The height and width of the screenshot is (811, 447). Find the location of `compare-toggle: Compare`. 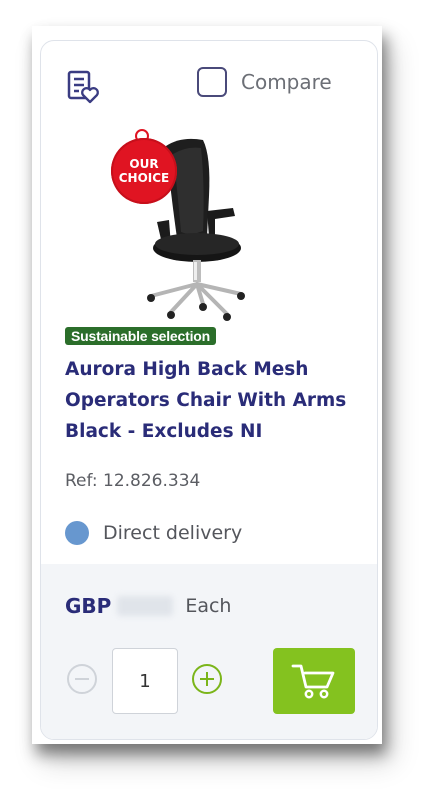

compare-toggle: Compare is located at coordinates (264, 82).